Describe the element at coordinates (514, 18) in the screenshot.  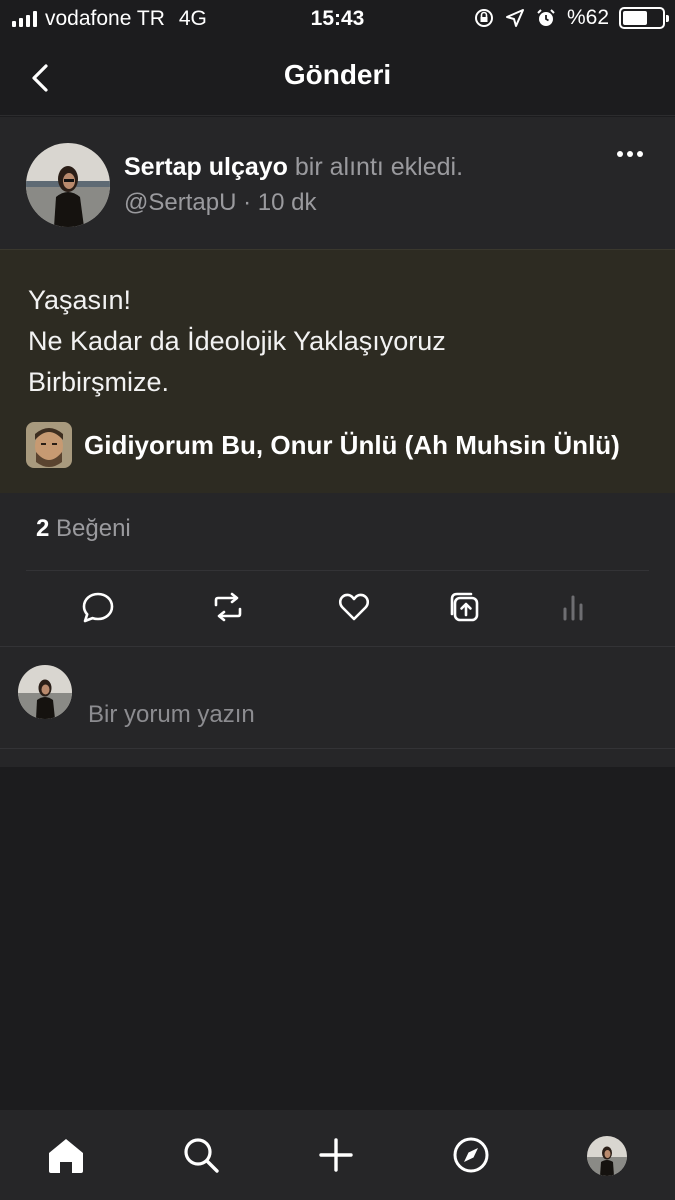
I see `location-icon` at that location.